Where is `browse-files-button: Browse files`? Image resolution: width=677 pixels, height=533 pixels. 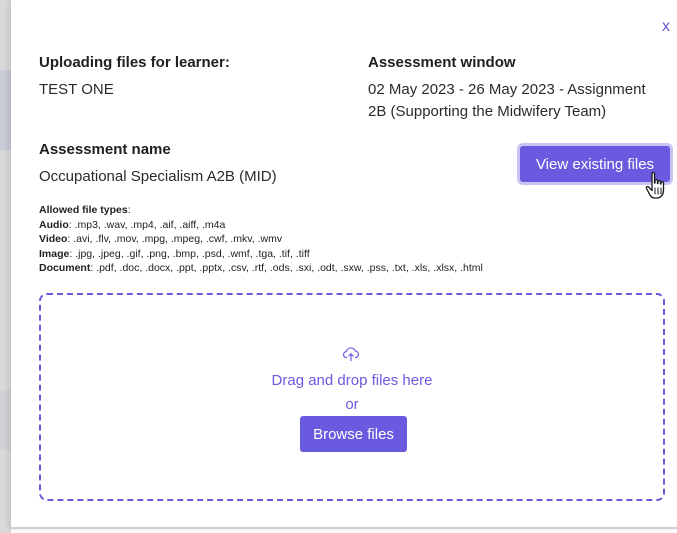
browse-files-button: Browse files is located at coordinates (353, 434).